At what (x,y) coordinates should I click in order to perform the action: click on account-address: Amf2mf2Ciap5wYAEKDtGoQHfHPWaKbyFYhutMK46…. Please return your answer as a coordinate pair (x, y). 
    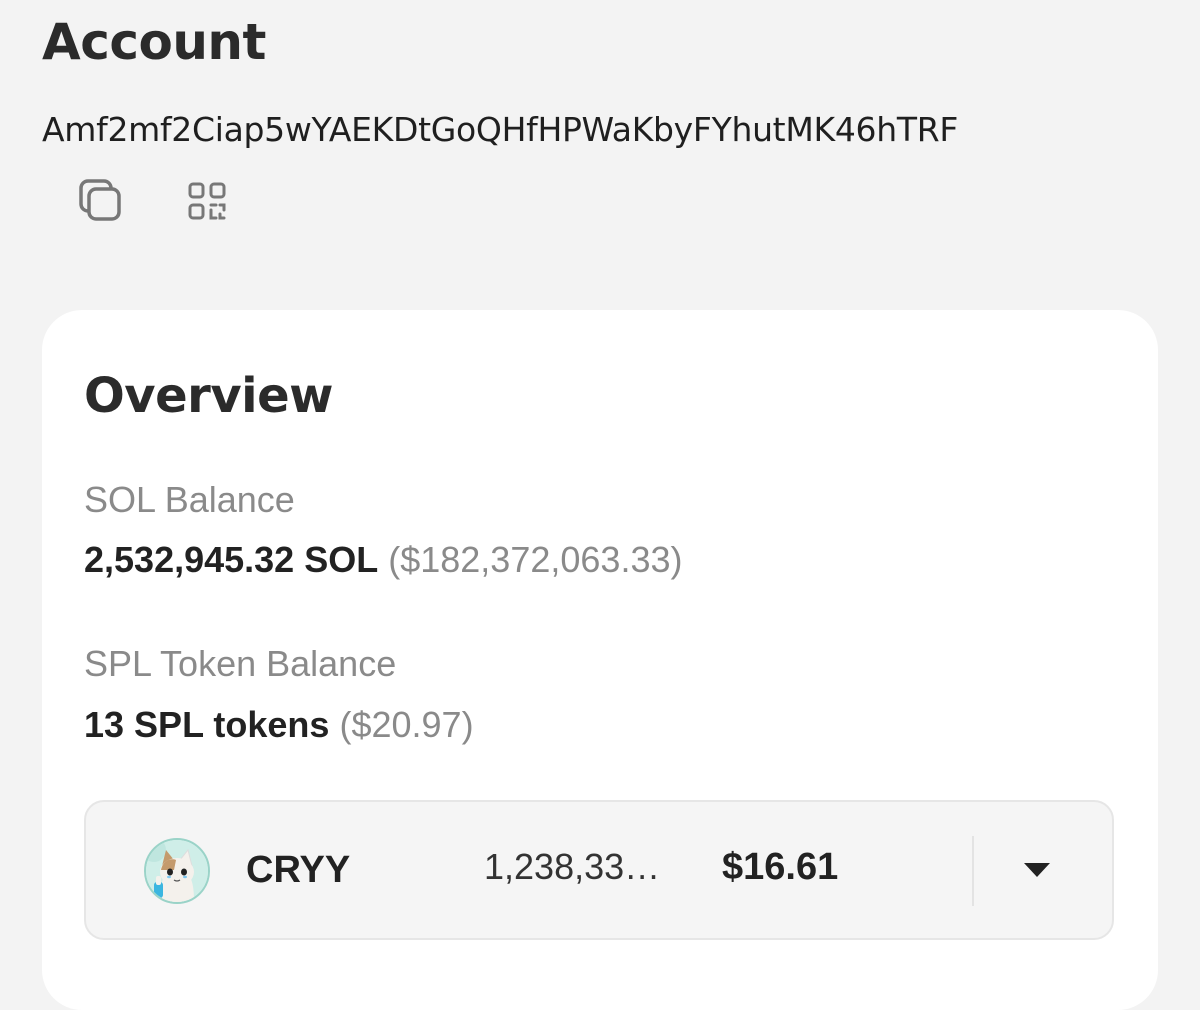
    Looking at the image, I should click on (500, 129).